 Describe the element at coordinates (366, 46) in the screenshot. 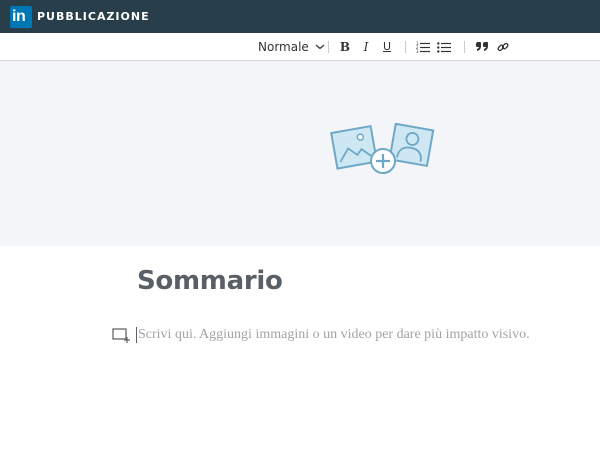

I see `italic-button: I` at that location.